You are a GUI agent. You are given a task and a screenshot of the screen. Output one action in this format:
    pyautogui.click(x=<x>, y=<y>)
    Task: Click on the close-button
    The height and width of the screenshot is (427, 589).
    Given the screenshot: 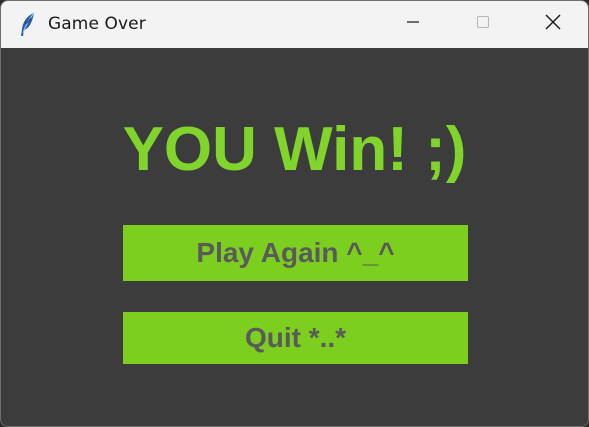 What is the action you would take?
    pyautogui.click(x=553, y=24)
    